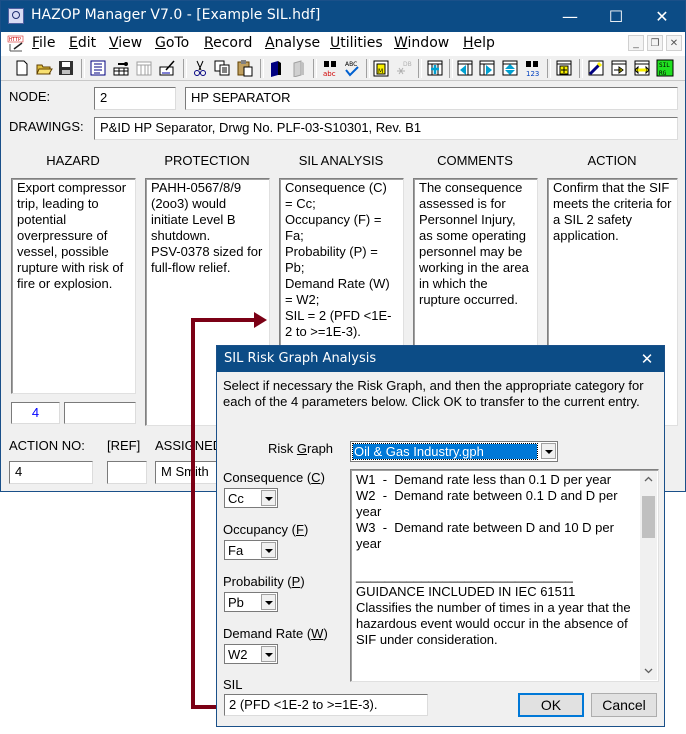 The width and height of the screenshot is (686, 734). Describe the element at coordinates (51, 472) in the screenshot. I see `action-no-field: 4` at that location.